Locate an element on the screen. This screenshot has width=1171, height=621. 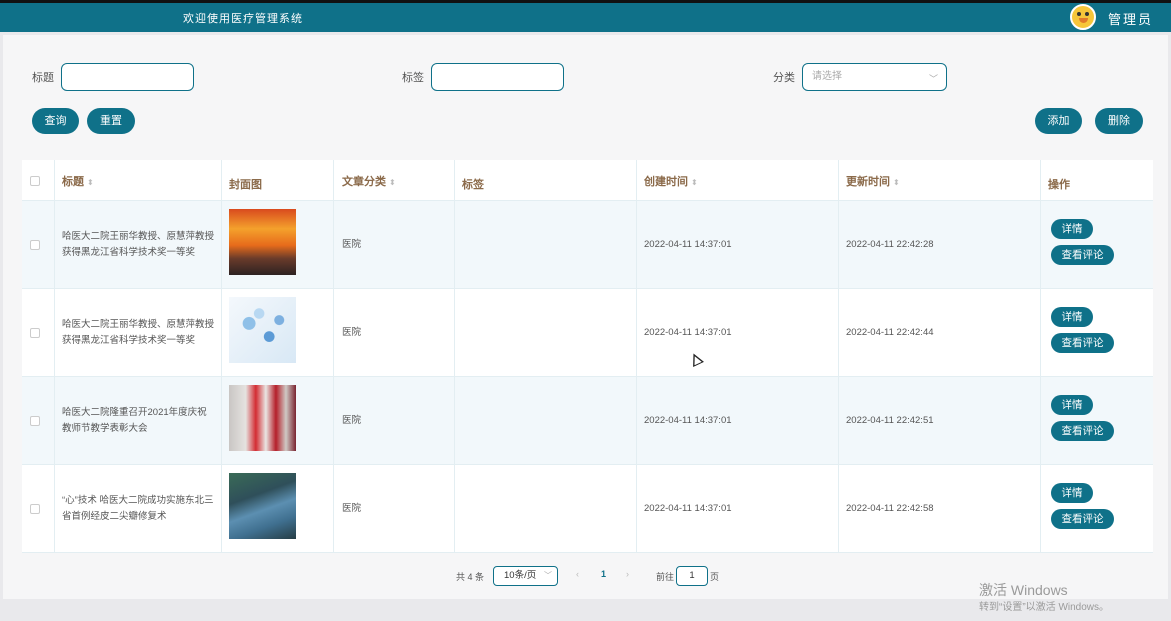
table-header: 标题 ⬍ 封面图 文章分类 ⬍ 标签 创建时间 ⬍ 更新时间 ⬍ 操作 is located at coordinates (587, 180).